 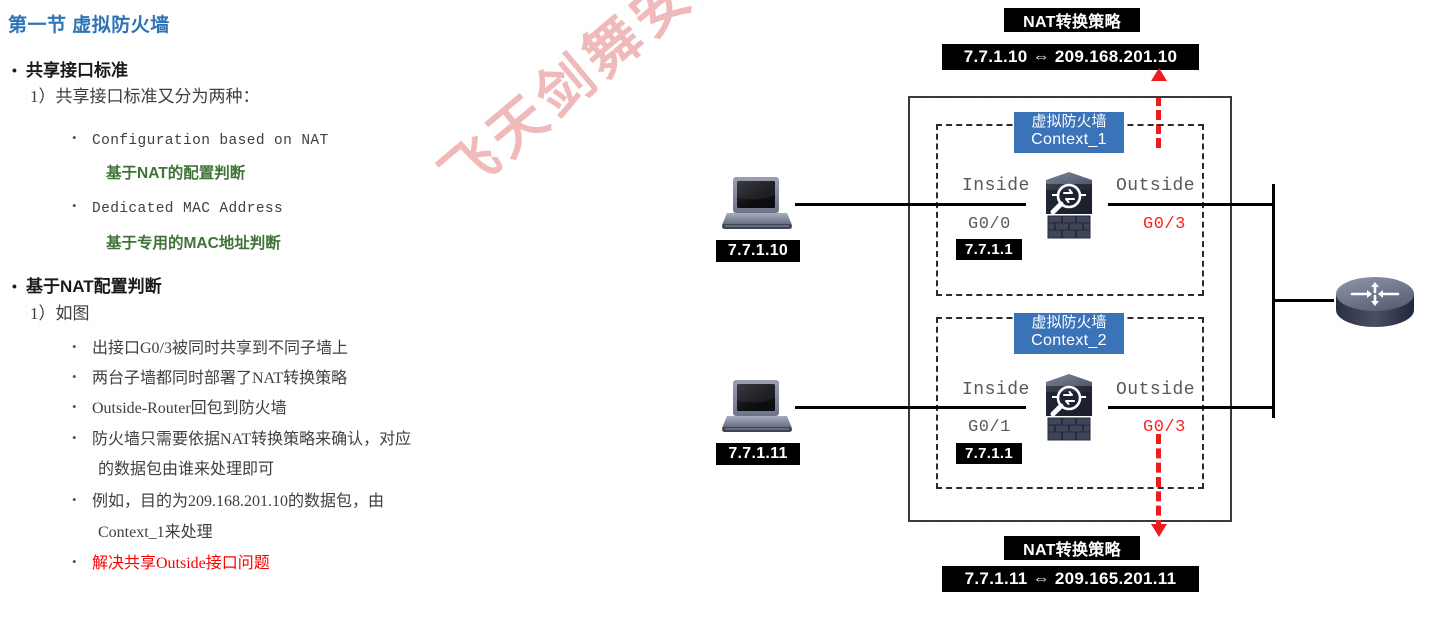 I want to click on context-2-outside-zone-label: Outside, so click(x=1156, y=390).